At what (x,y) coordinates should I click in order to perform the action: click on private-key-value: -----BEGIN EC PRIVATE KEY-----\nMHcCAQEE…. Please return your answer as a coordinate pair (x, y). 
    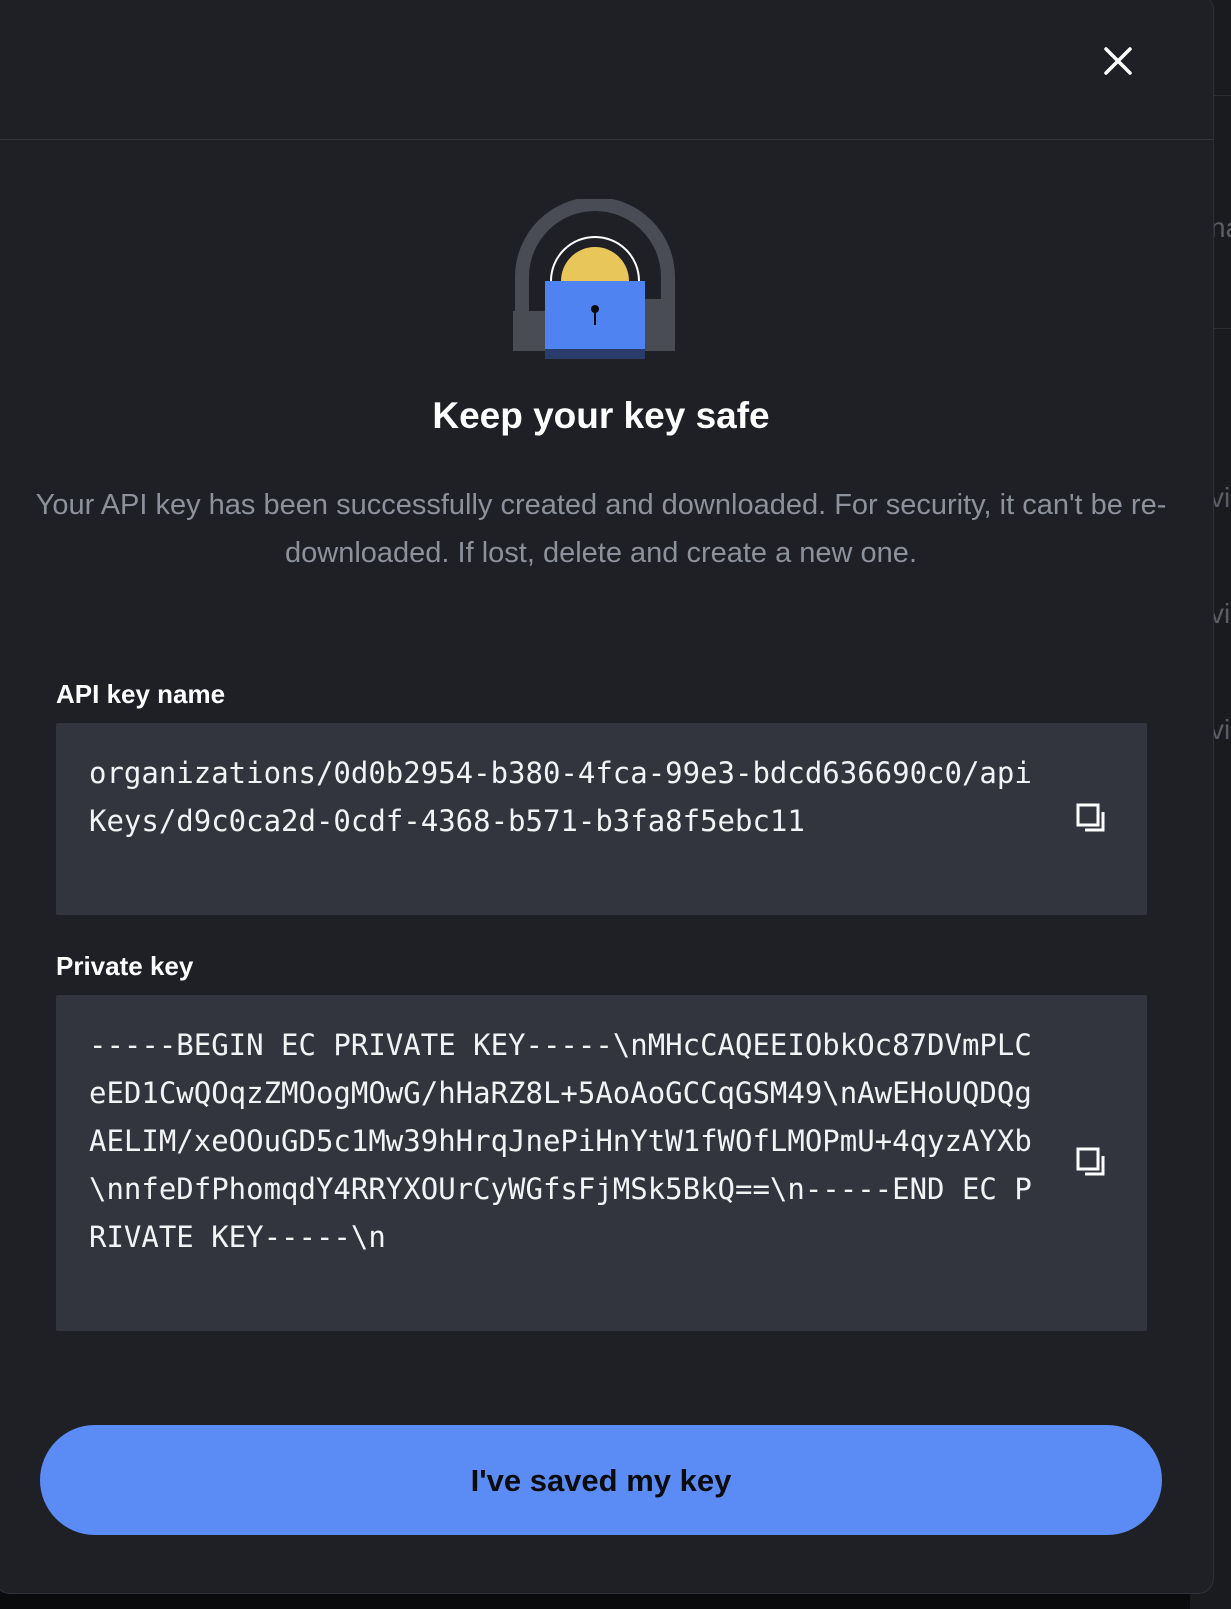
    Looking at the image, I should click on (569, 1141).